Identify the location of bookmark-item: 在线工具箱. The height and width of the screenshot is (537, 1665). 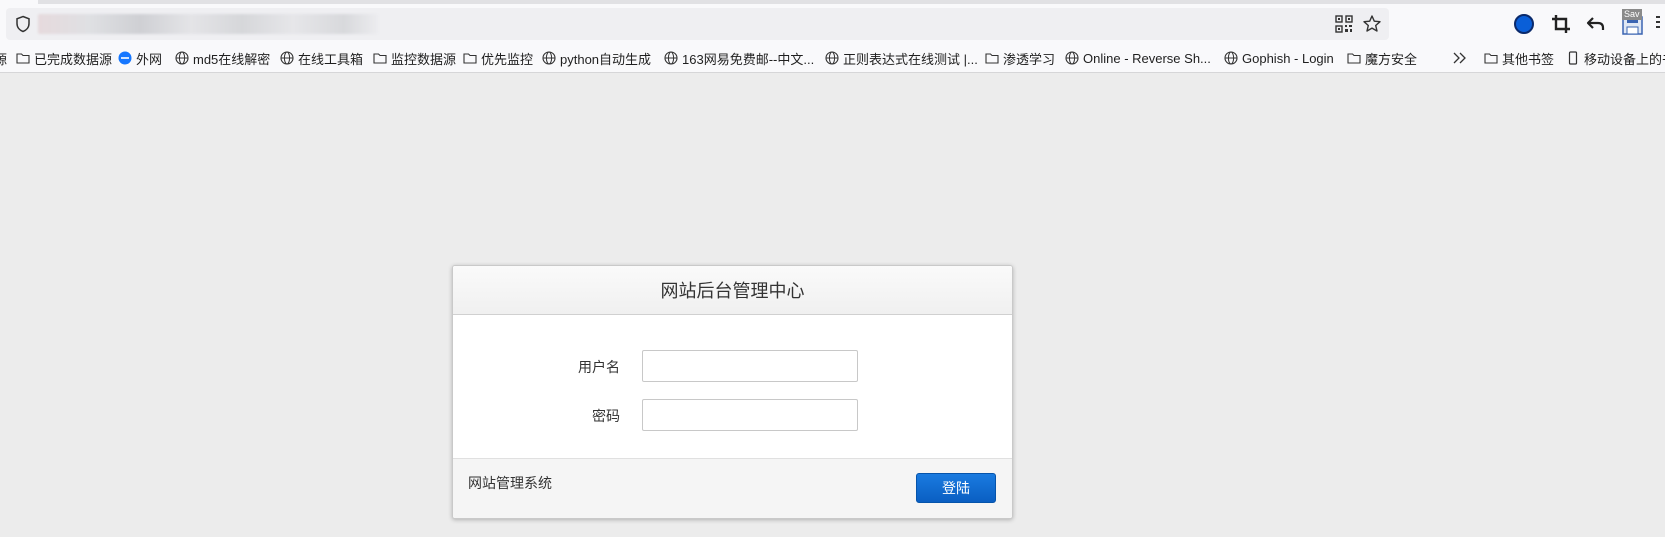
(321, 58).